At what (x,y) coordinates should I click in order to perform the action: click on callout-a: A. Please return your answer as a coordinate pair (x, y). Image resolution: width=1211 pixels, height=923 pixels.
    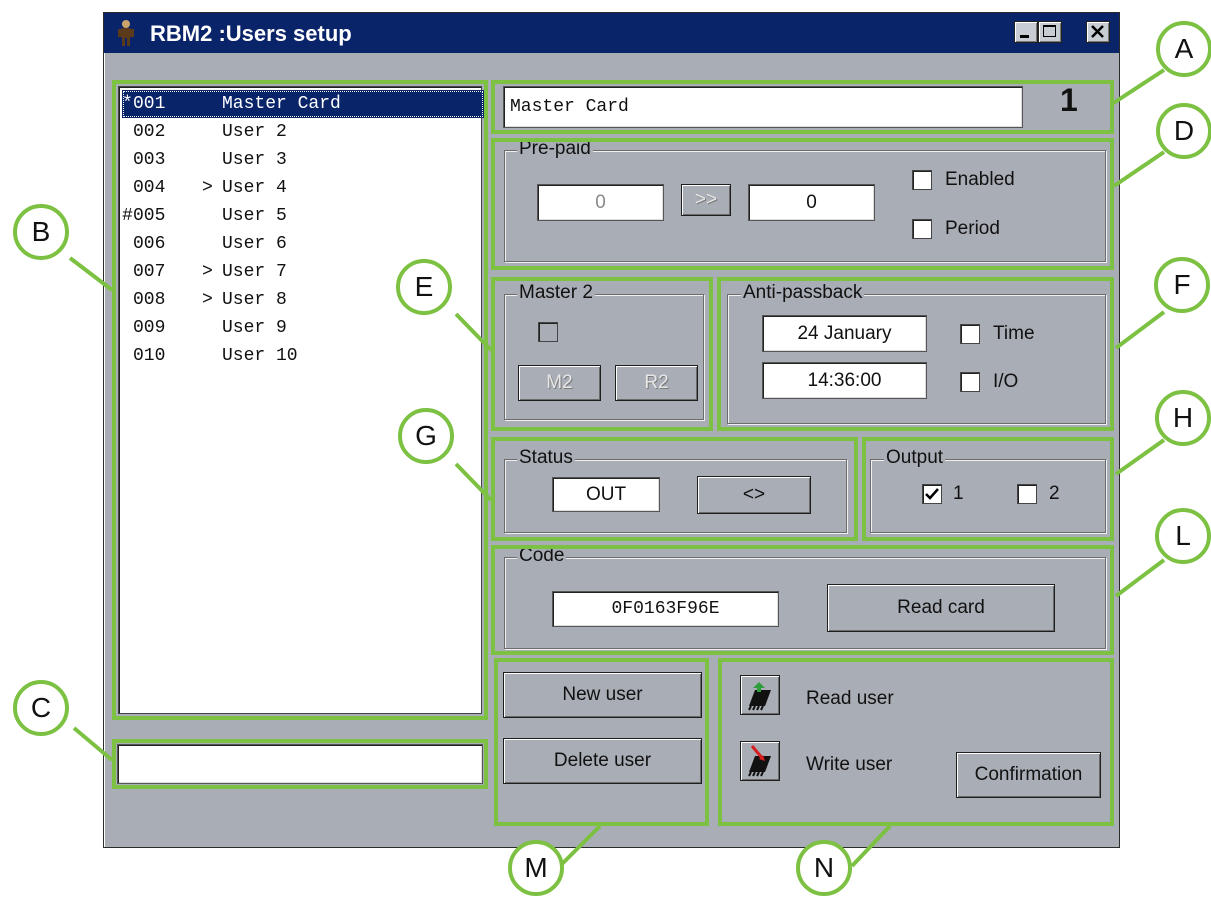
    Looking at the image, I should click on (1183, 49).